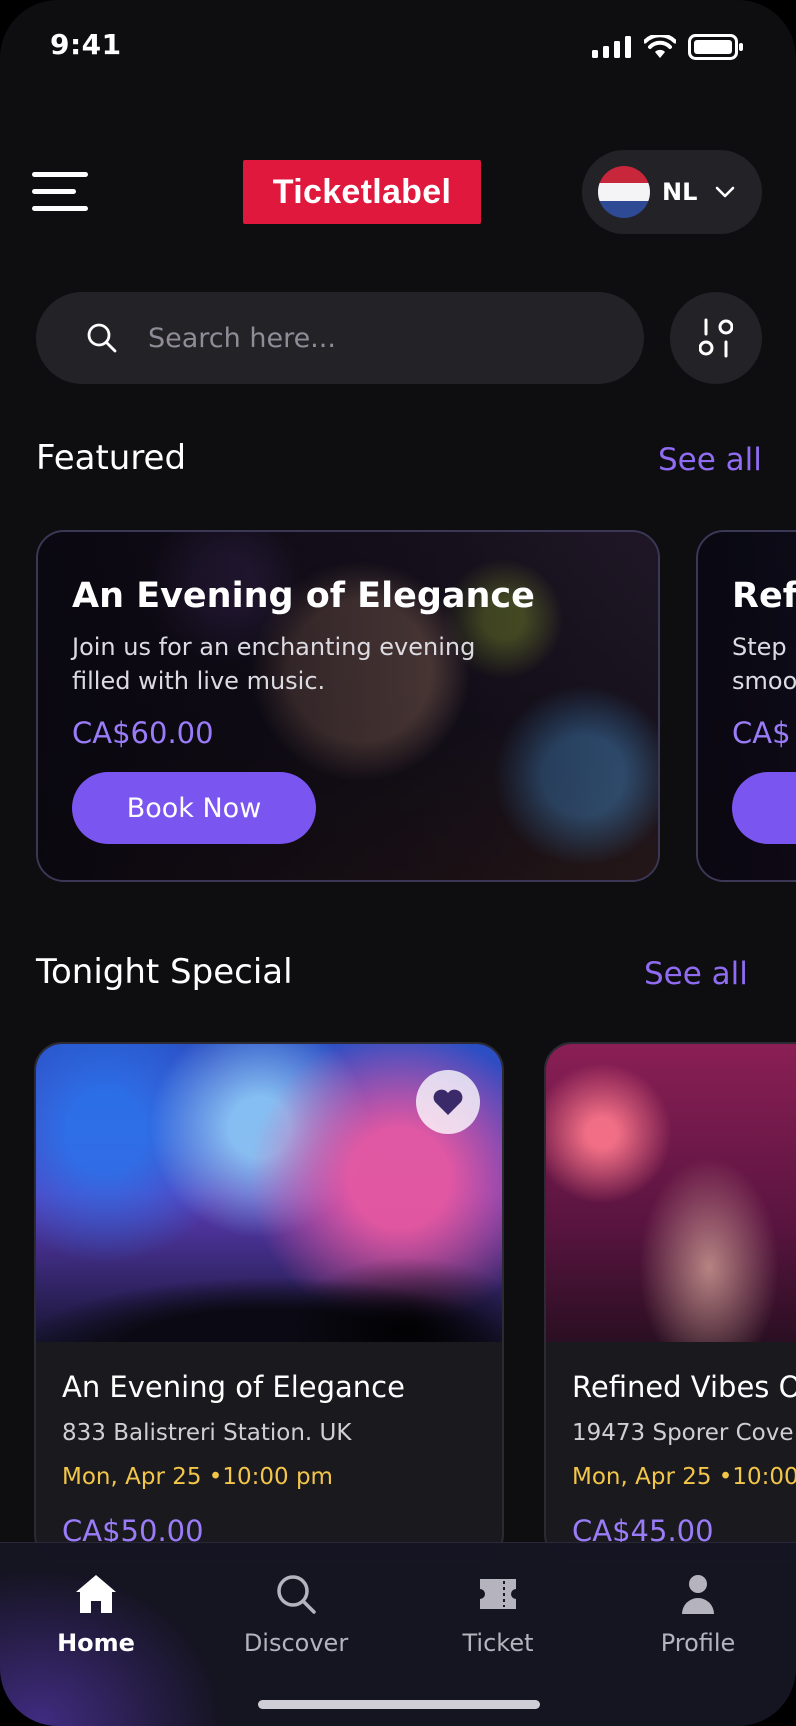 This screenshot has width=796, height=1726. Describe the element at coordinates (698, 1615) in the screenshot. I see `tab-profile: Profile` at that location.